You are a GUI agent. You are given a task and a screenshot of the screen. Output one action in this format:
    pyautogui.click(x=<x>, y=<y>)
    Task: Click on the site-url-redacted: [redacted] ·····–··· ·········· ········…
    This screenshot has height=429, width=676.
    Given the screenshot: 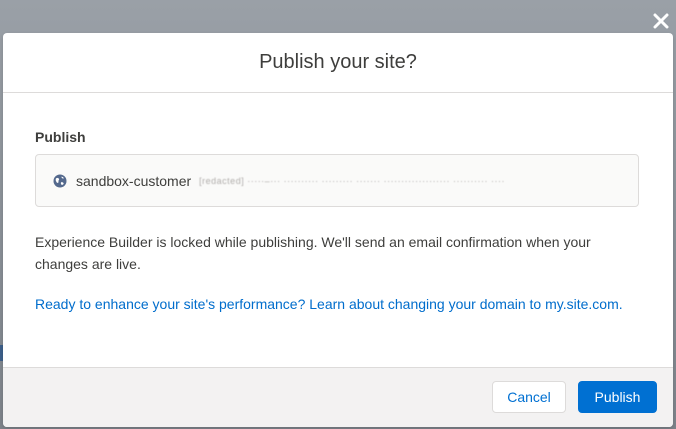 What is the action you would take?
    pyautogui.click(x=352, y=180)
    